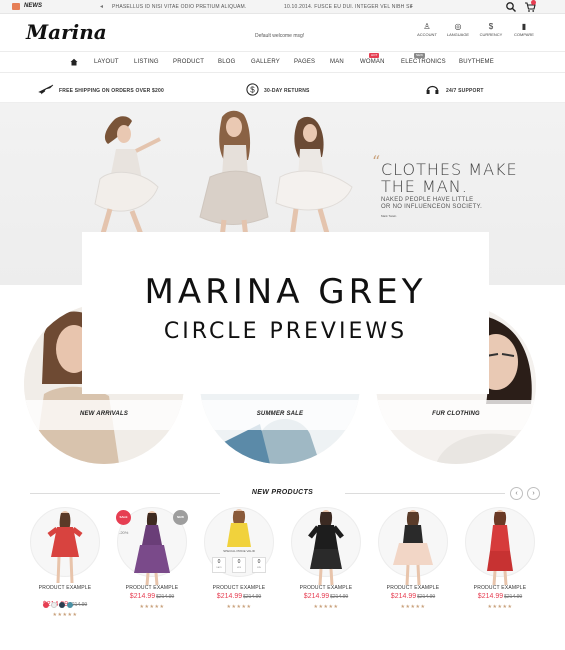  I want to click on nav-item-buytheme: BUYTHEME, so click(476, 62).